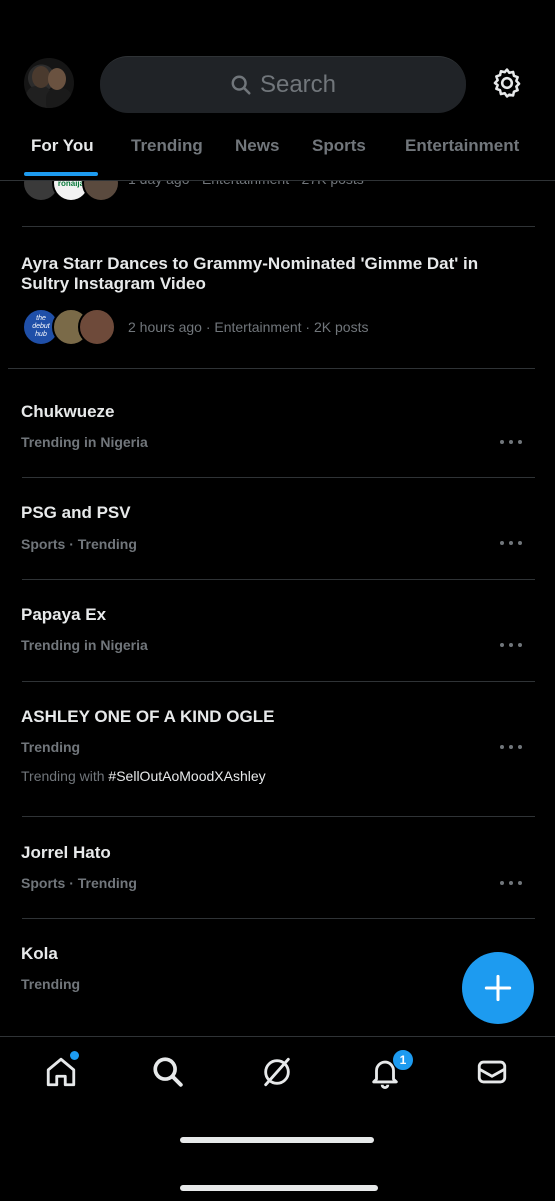 This screenshot has height=1201, width=555. What do you see at coordinates (66, 852) in the screenshot?
I see `trend-title: Jorrel Hato` at bounding box center [66, 852].